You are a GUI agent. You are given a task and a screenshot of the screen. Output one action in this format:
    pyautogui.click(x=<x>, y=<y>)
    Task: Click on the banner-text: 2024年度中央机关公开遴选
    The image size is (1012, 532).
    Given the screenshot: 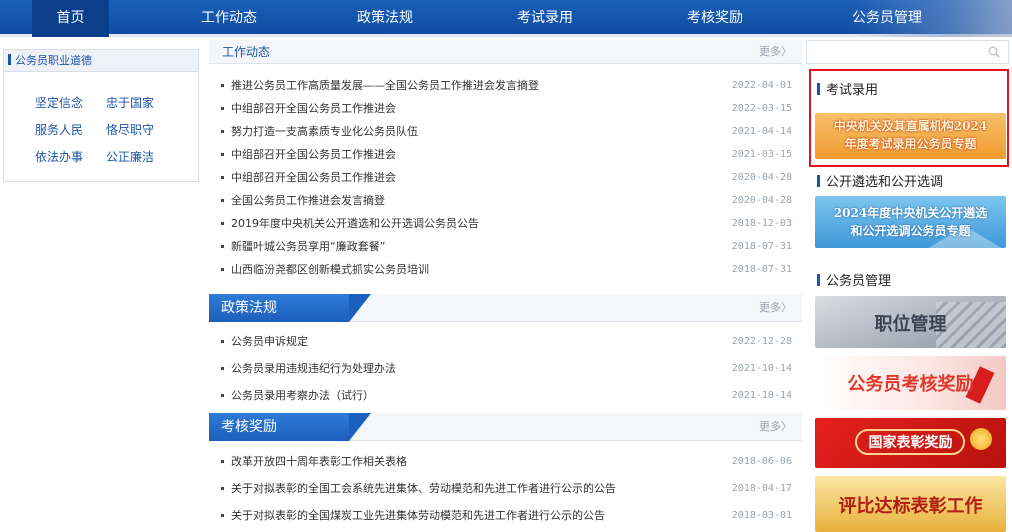 What is the action you would take?
    pyautogui.click(x=910, y=213)
    